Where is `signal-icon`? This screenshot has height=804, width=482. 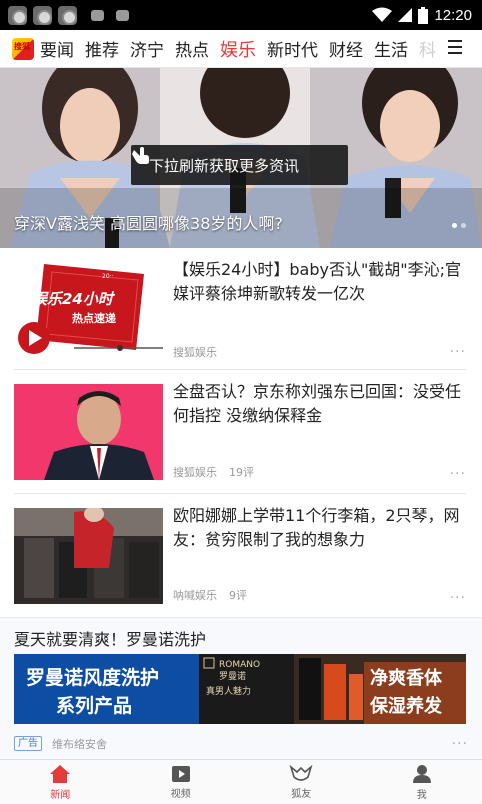 signal-icon is located at coordinates (405, 15).